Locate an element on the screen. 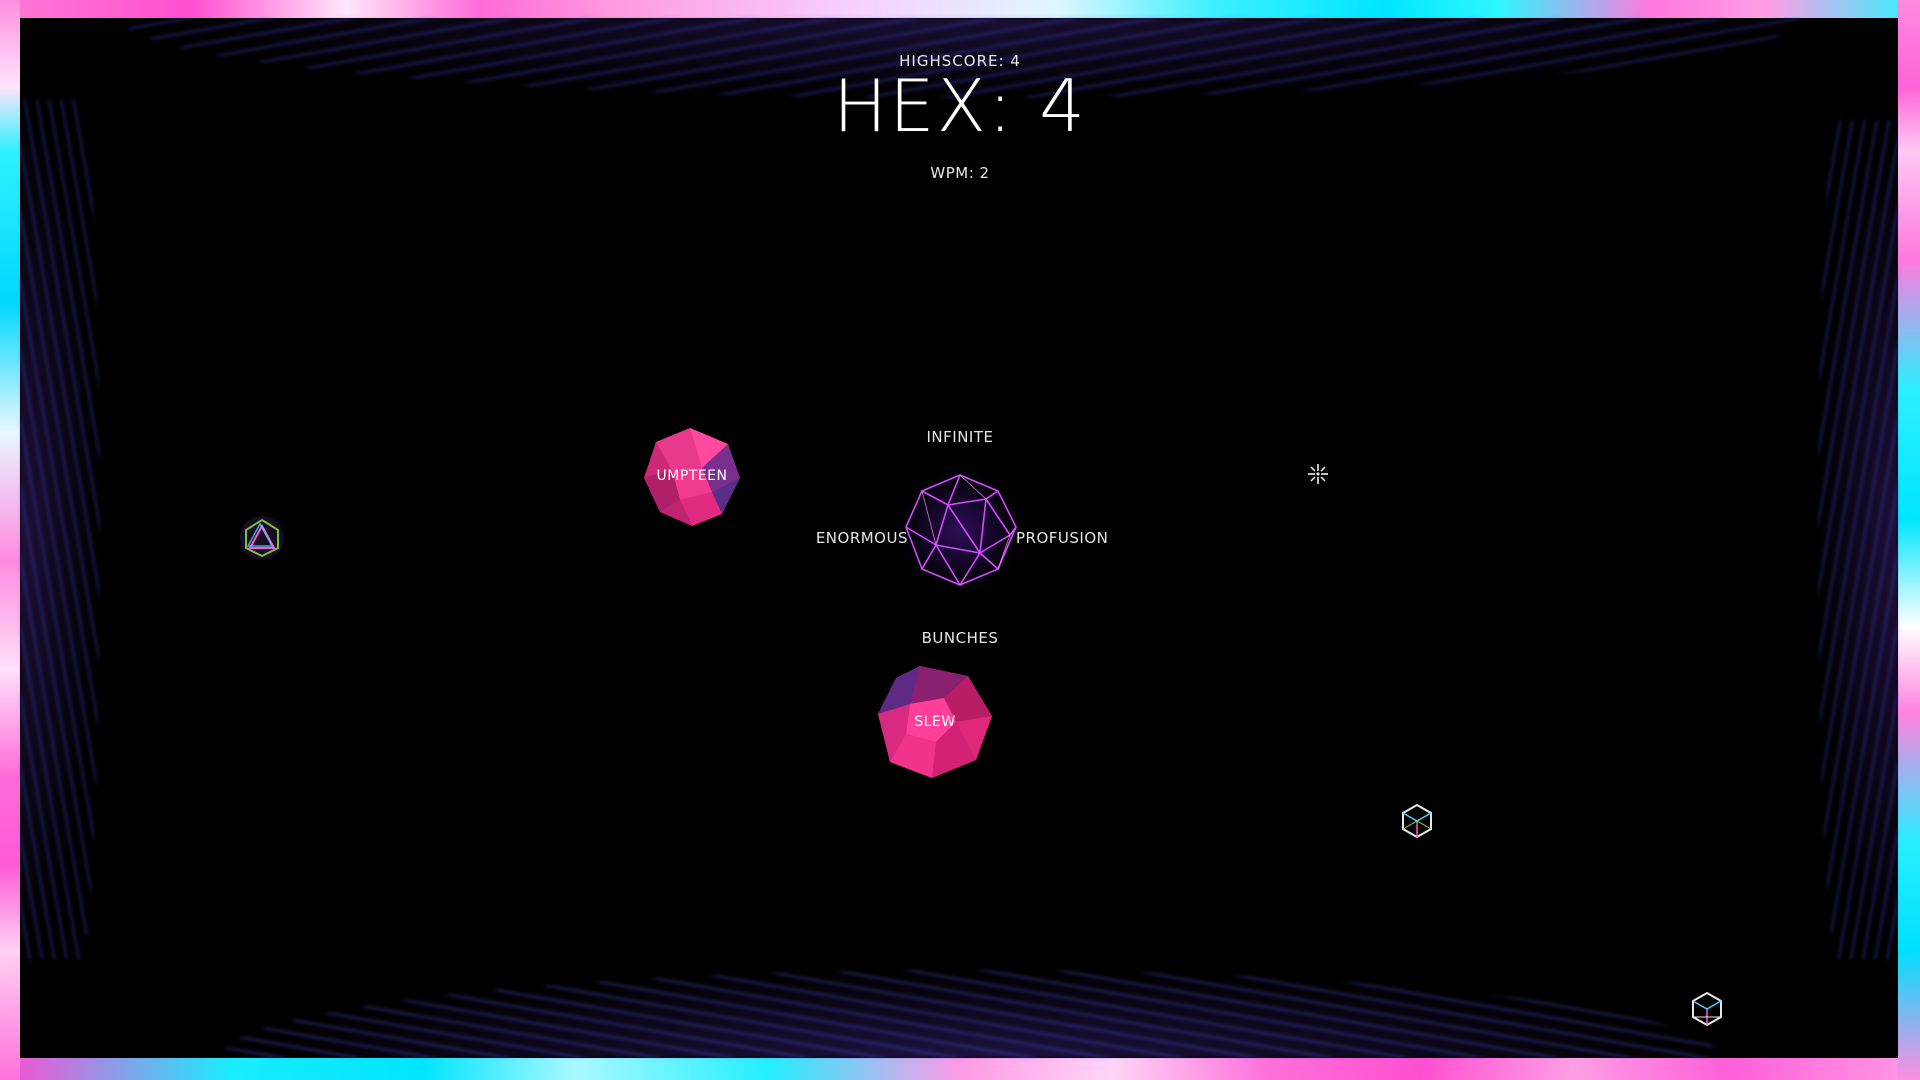 This screenshot has height=1080, width=1920. player-wireframe-icon is located at coordinates (960, 530).